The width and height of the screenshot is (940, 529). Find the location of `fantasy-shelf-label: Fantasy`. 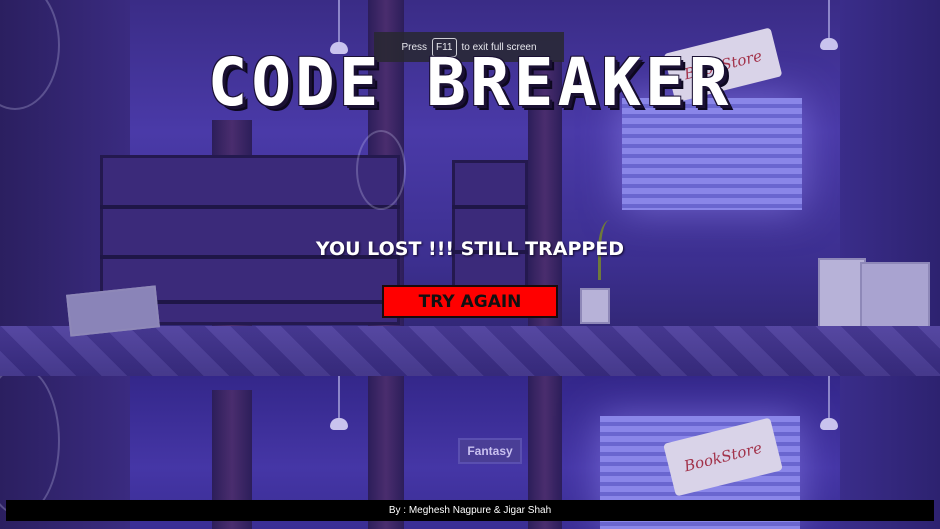

fantasy-shelf-label: Fantasy is located at coordinates (490, 451).